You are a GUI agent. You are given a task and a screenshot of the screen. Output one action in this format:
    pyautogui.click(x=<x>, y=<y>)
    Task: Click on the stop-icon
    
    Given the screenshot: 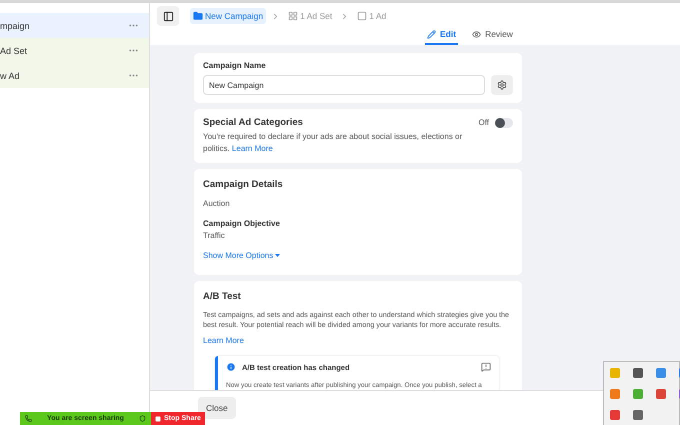 What is the action you would take?
    pyautogui.click(x=158, y=419)
    